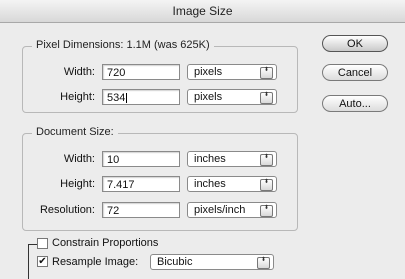 This screenshot has height=279, width=405. I want to click on resolution-field: 72, so click(141, 210).